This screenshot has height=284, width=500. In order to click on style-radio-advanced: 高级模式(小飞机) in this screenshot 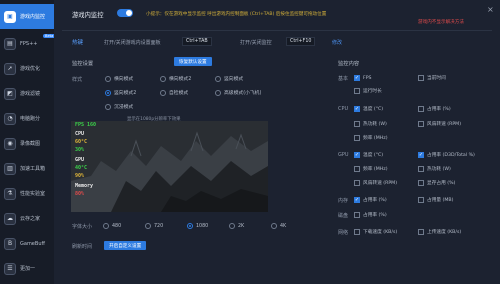, I will do `click(238, 92)`.